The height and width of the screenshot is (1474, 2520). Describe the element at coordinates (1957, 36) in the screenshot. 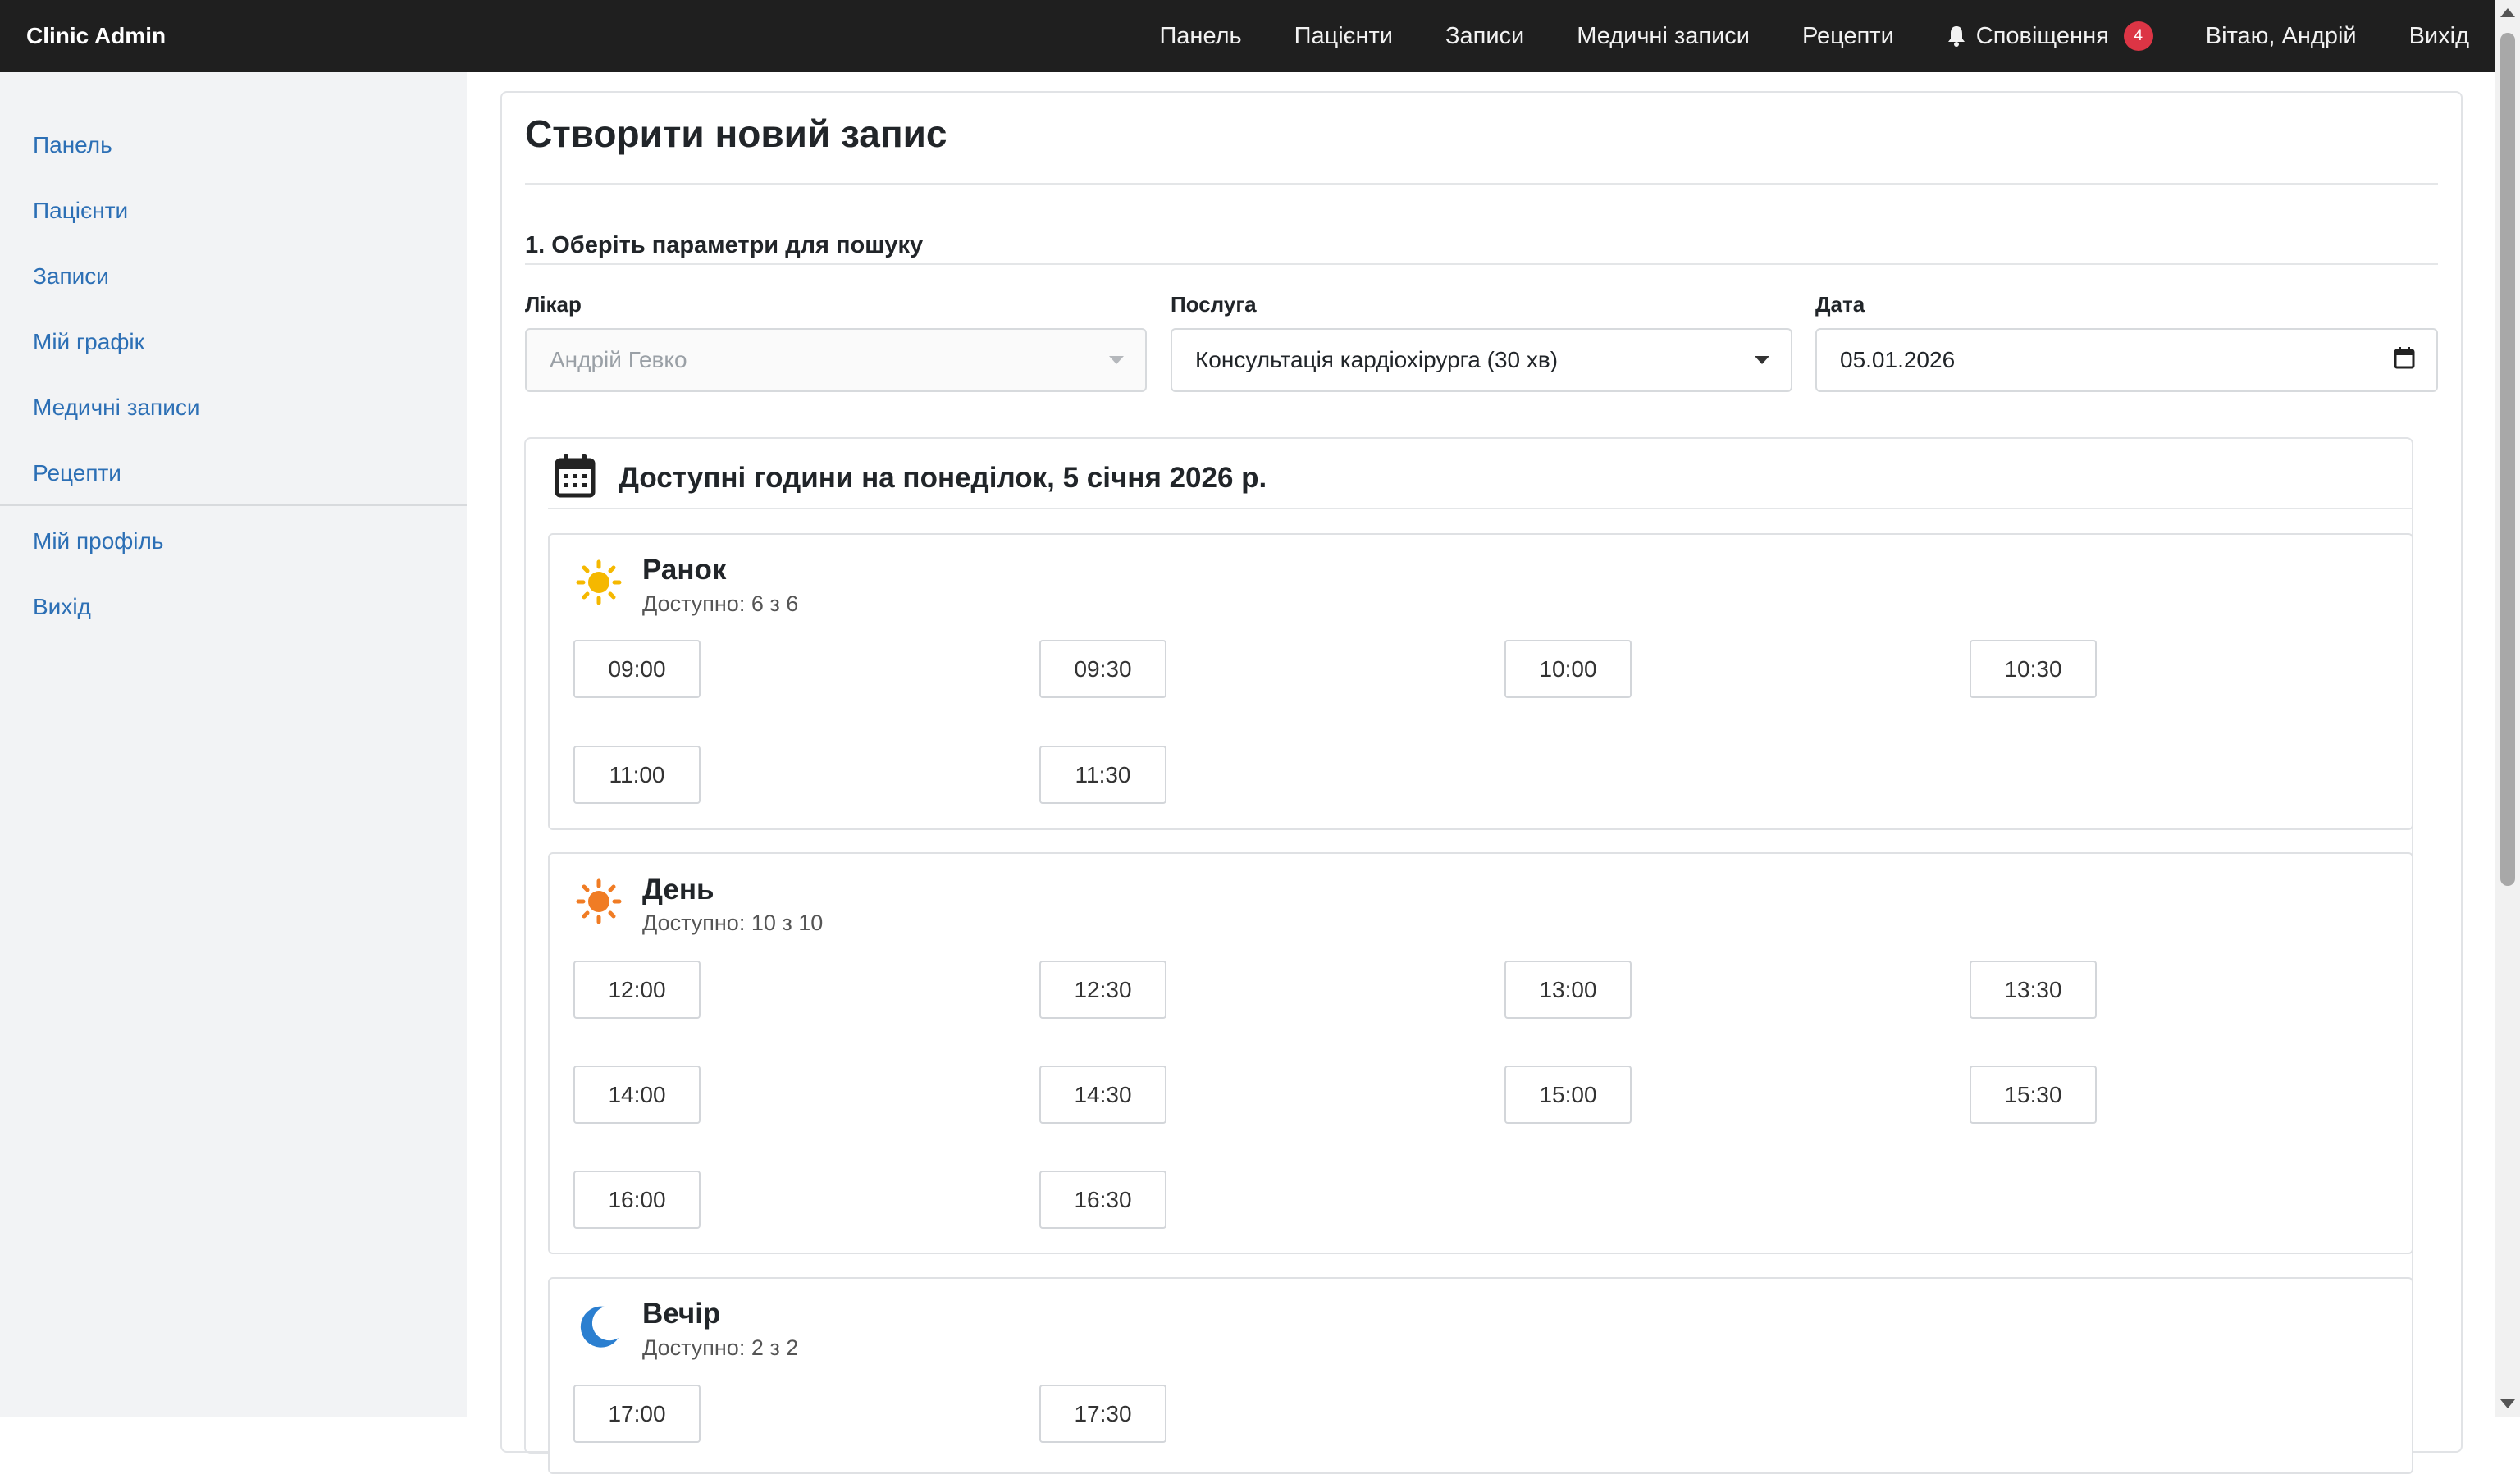

I see `bell-icon` at that location.